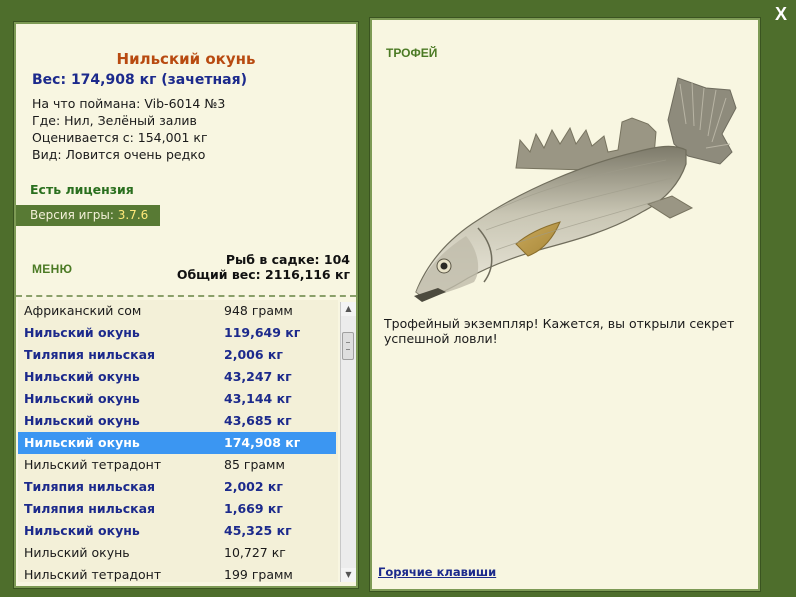 Image resolution: width=796 pixels, height=597 pixels. What do you see at coordinates (258, 574) in the screenshot?
I see `catch-fish-weight: 199 грамм` at bounding box center [258, 574].